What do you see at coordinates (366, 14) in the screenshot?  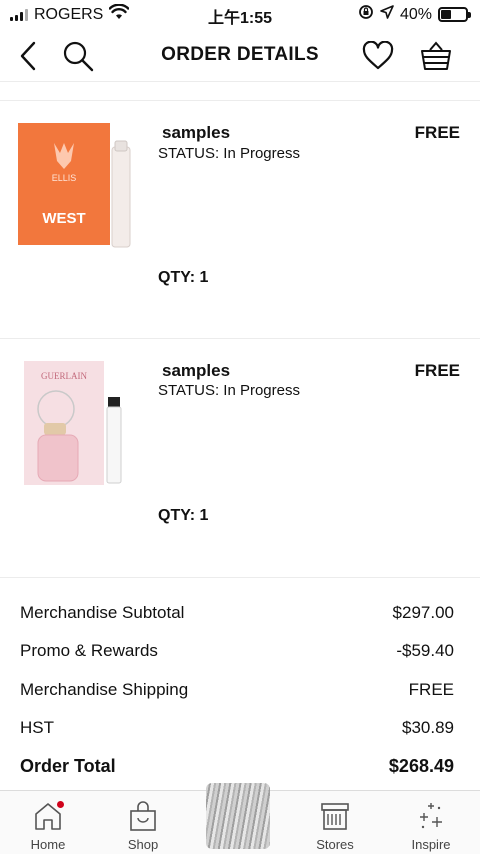 I see `orientation-lock-icon` at bounding box center [366, 14].